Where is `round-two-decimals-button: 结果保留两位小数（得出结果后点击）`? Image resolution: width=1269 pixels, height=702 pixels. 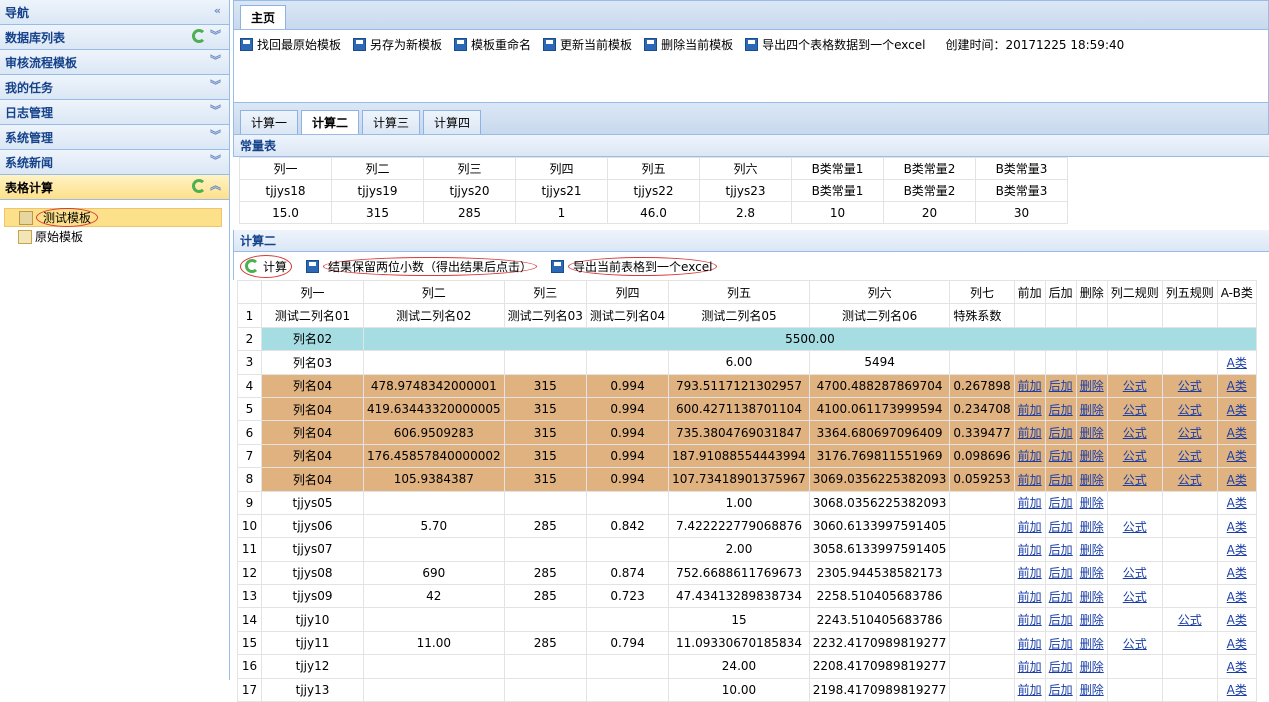 round-two-decimals-button: 结果保留两位小数（得出结果后点击） is located at coordinates (422, 266).